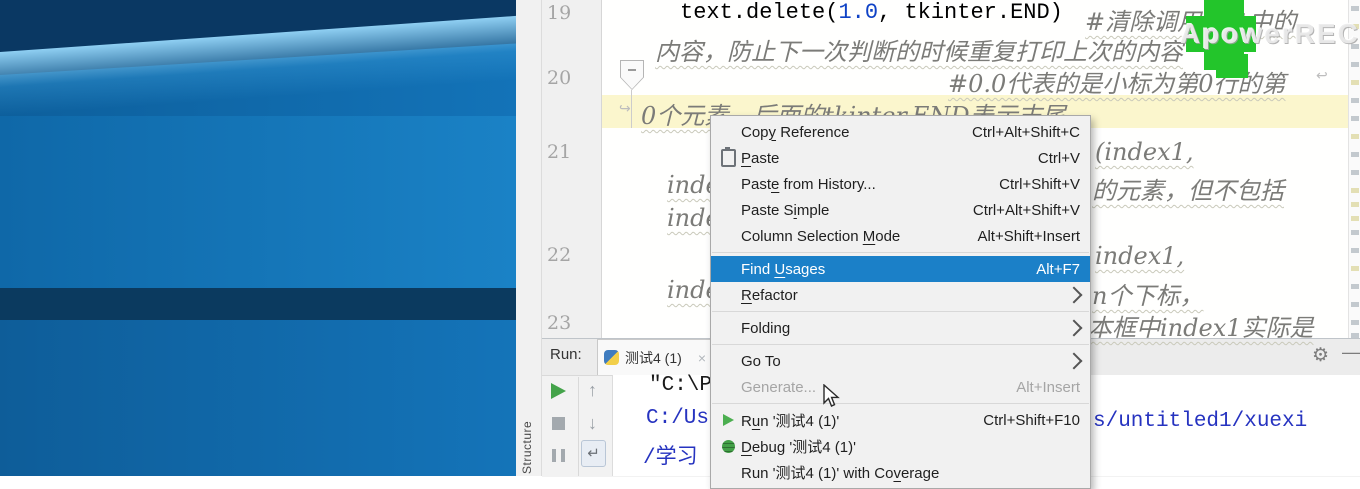 The width and height of the screenshot is (1360, 489). Describe the element at coordinates (1270, 33) in the screenshot. I see `apowerrec-watermark: ApowerREC` at that location.